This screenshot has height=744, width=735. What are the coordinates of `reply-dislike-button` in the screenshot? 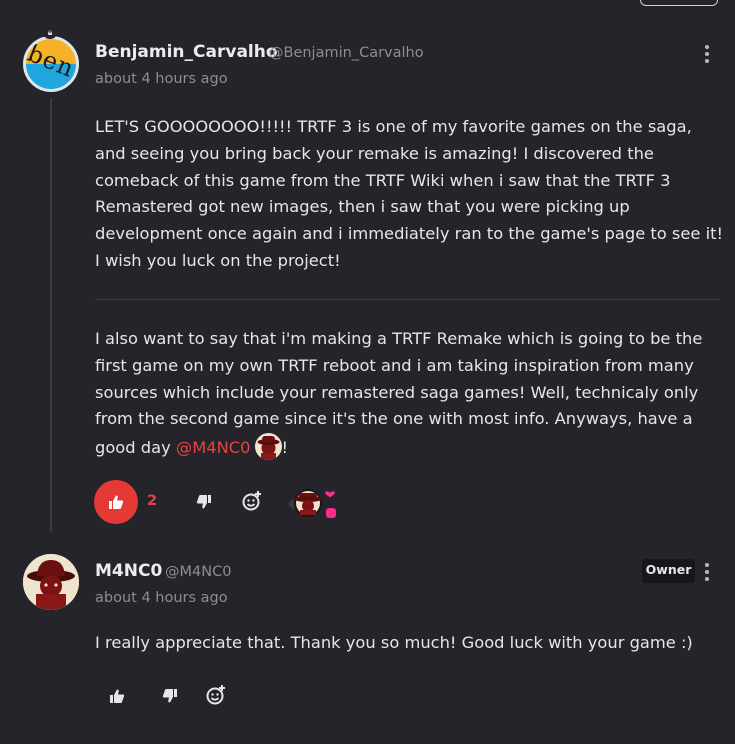 It's located at (170, 696).